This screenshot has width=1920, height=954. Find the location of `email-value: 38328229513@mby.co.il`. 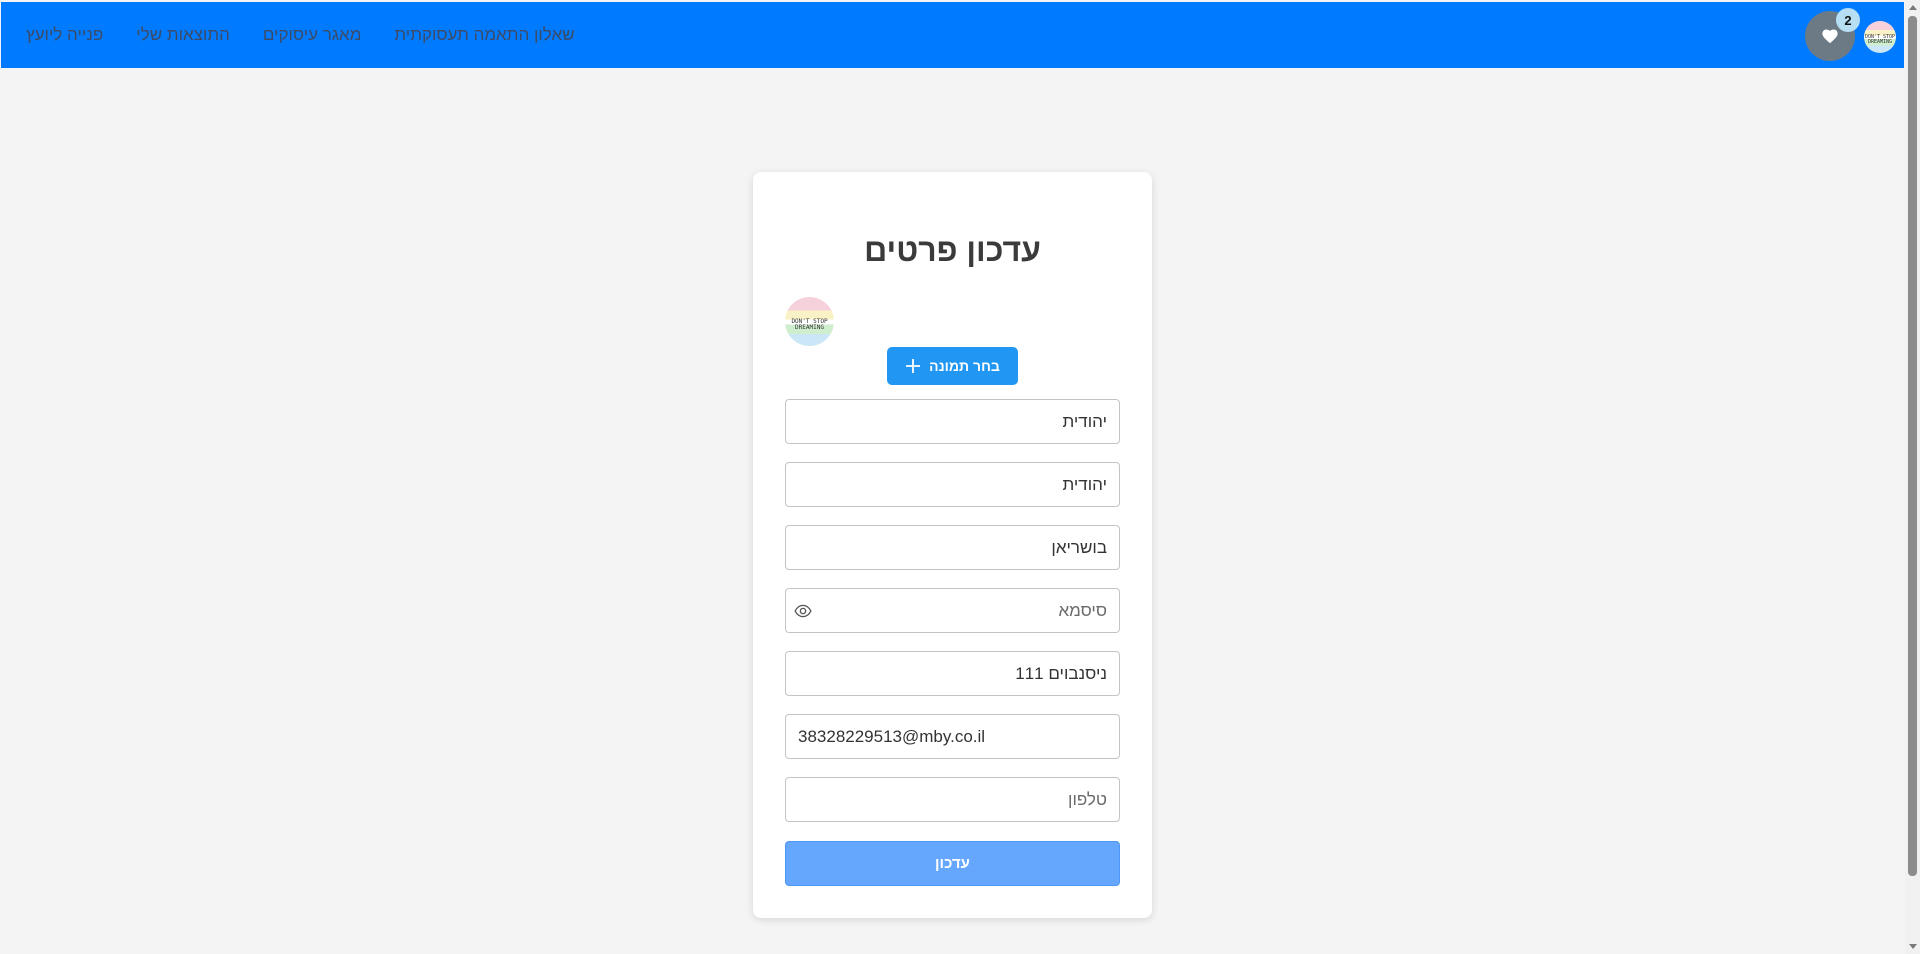

email-value: 38328229513@mby.co.il is located at coordinates (892, 736).